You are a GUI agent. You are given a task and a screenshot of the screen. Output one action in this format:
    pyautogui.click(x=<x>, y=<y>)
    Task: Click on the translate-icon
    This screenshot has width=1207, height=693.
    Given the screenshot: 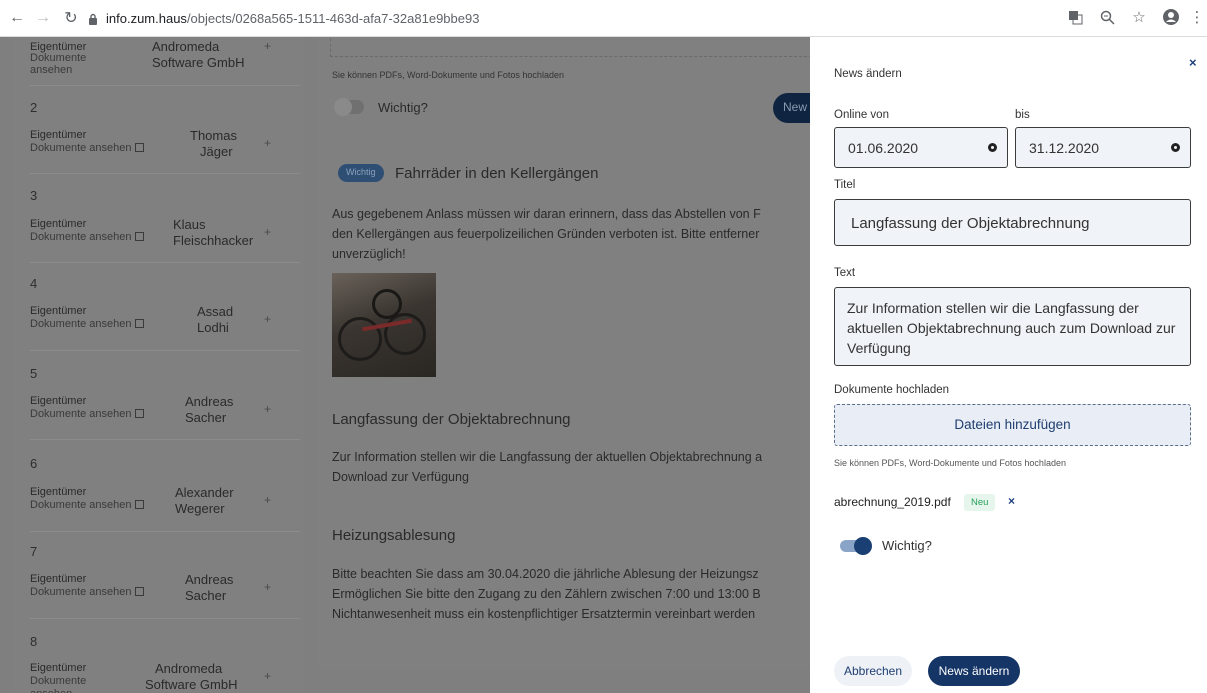 What is the action you would take?
    pyautogui.click(x=1075, y=17)
    